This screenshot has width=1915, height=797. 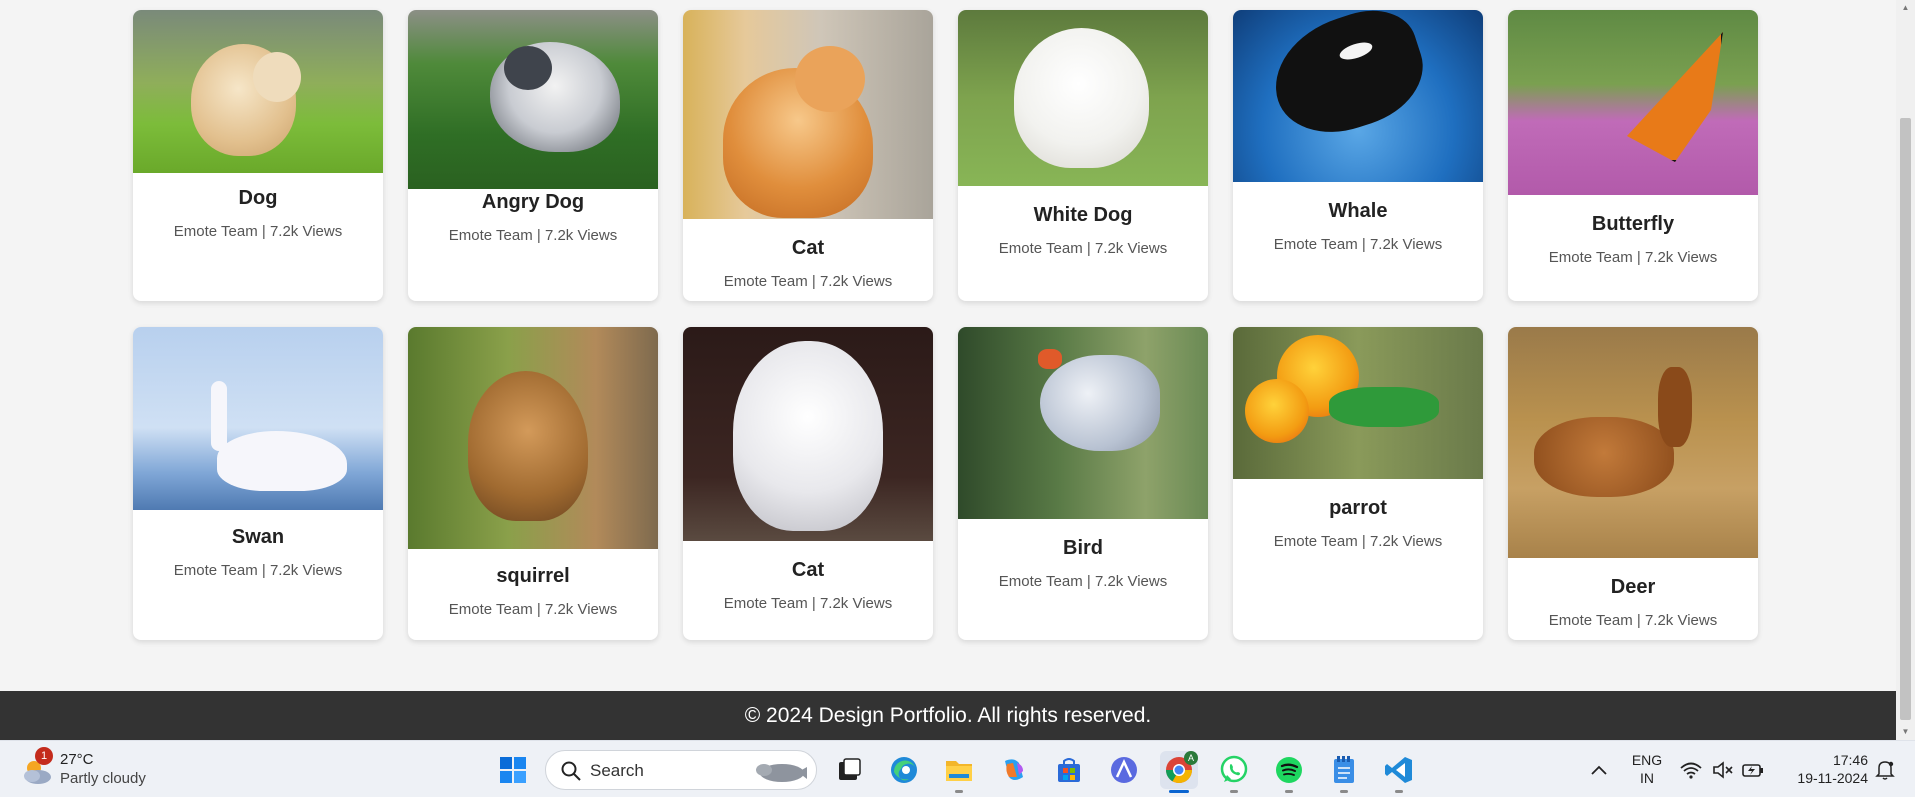 I want to click on wifi-icon, so click(x=1691, y=770).